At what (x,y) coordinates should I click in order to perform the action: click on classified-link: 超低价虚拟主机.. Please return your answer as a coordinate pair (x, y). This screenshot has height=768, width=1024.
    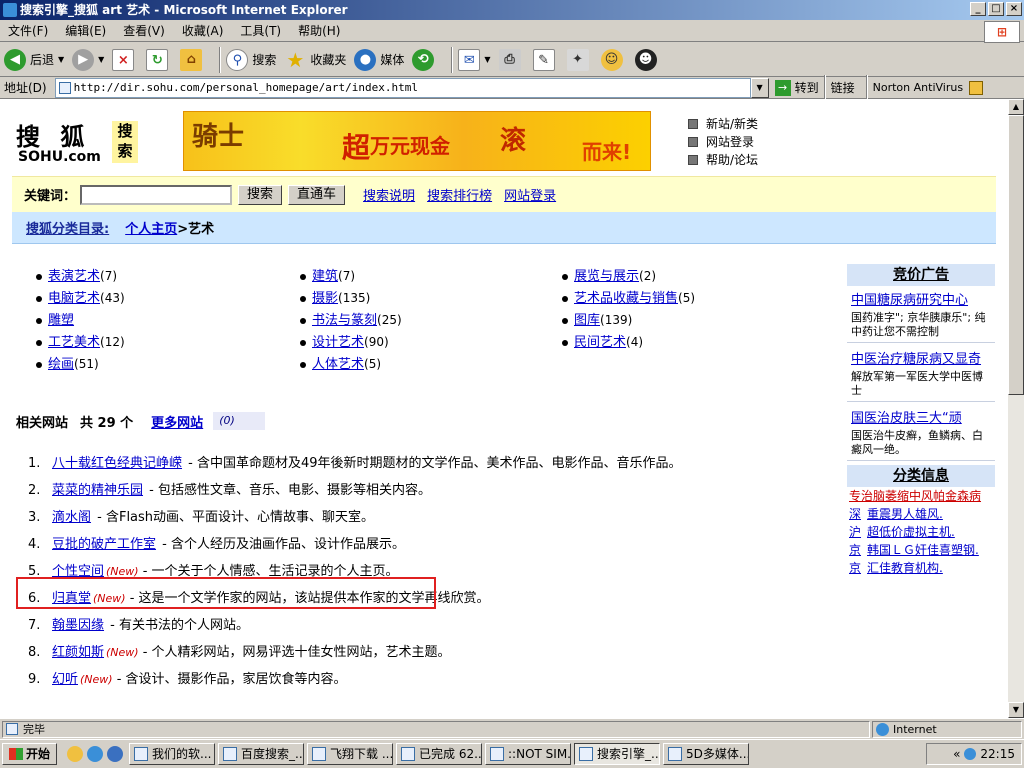
    Looking at the image, I should click on (911, 532).